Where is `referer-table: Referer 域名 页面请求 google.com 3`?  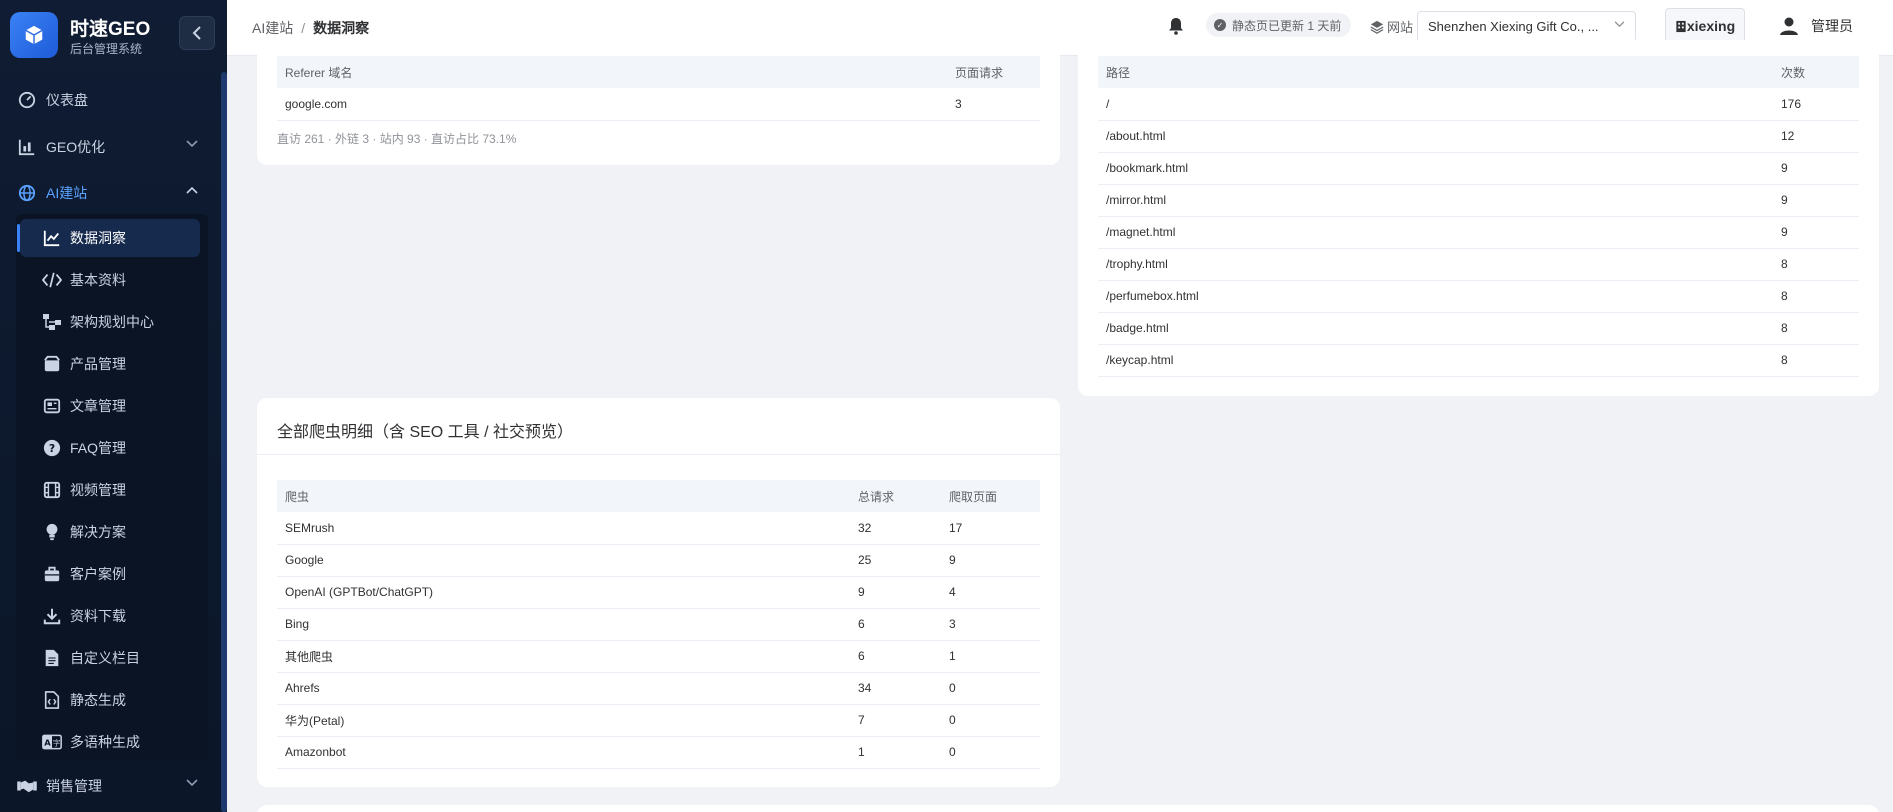
referer-table: Referer 域名 页面请求 google.com 3 is located at coordinates (658, 88).